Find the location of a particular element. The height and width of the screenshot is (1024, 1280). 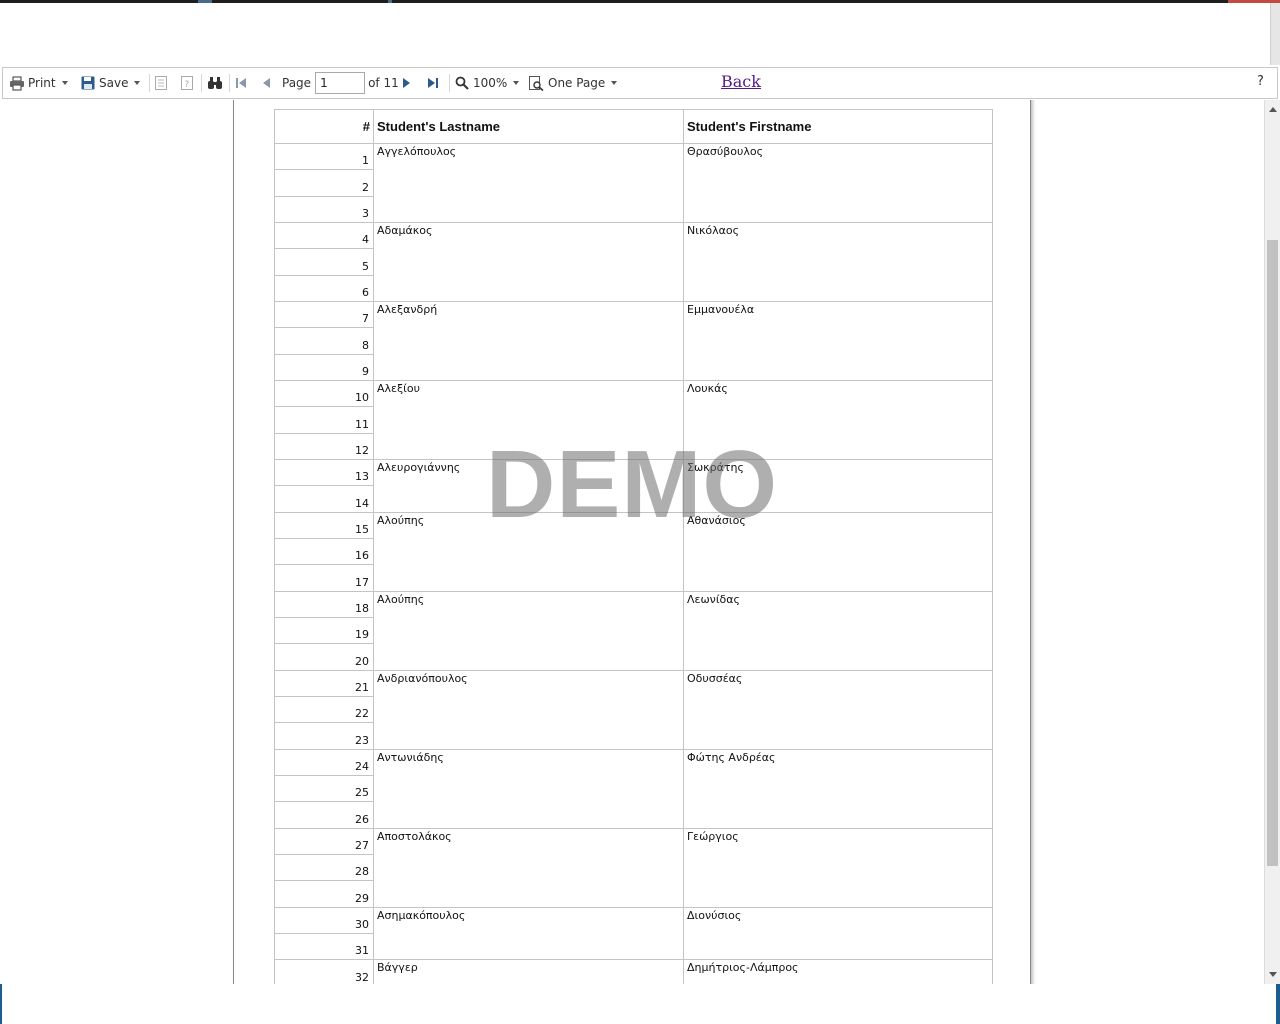

table-row: 10 Αλεξίου Λουκάς is located at coordinates (633, 419).